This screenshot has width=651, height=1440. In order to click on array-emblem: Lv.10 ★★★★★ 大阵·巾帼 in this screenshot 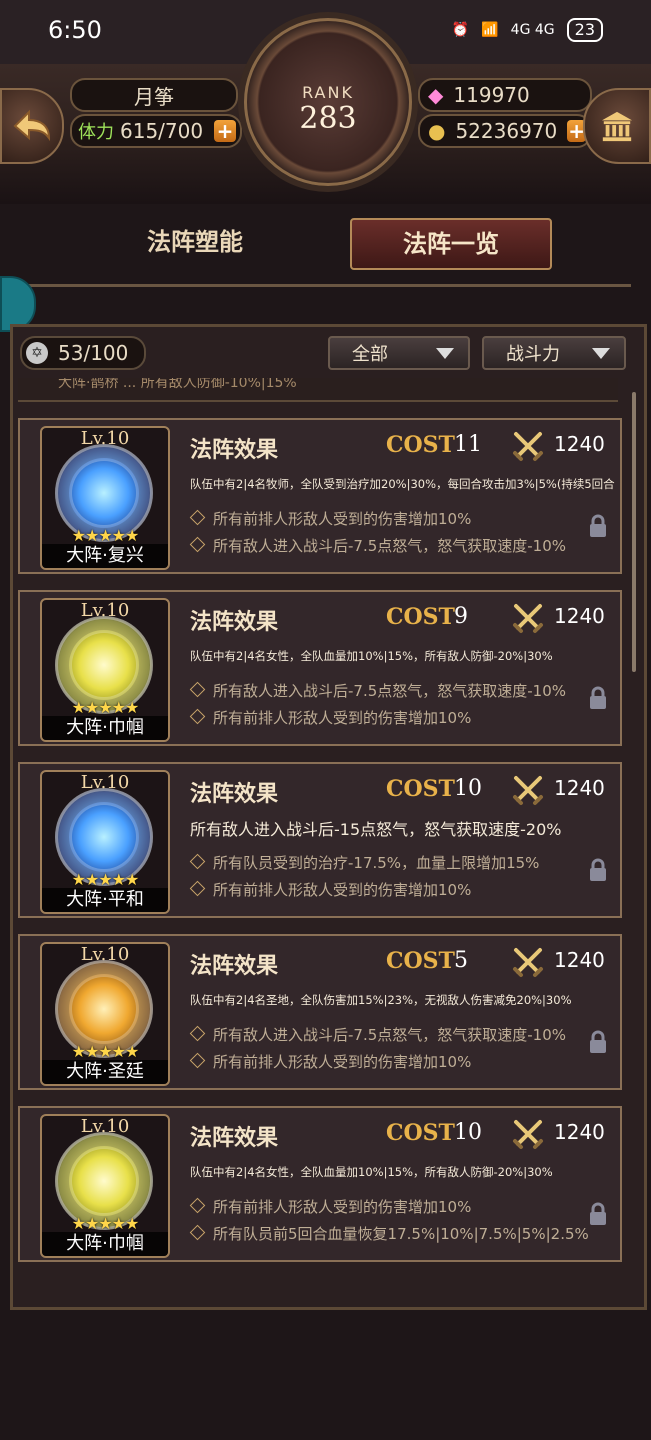, I will do `click(105, 1186)`.